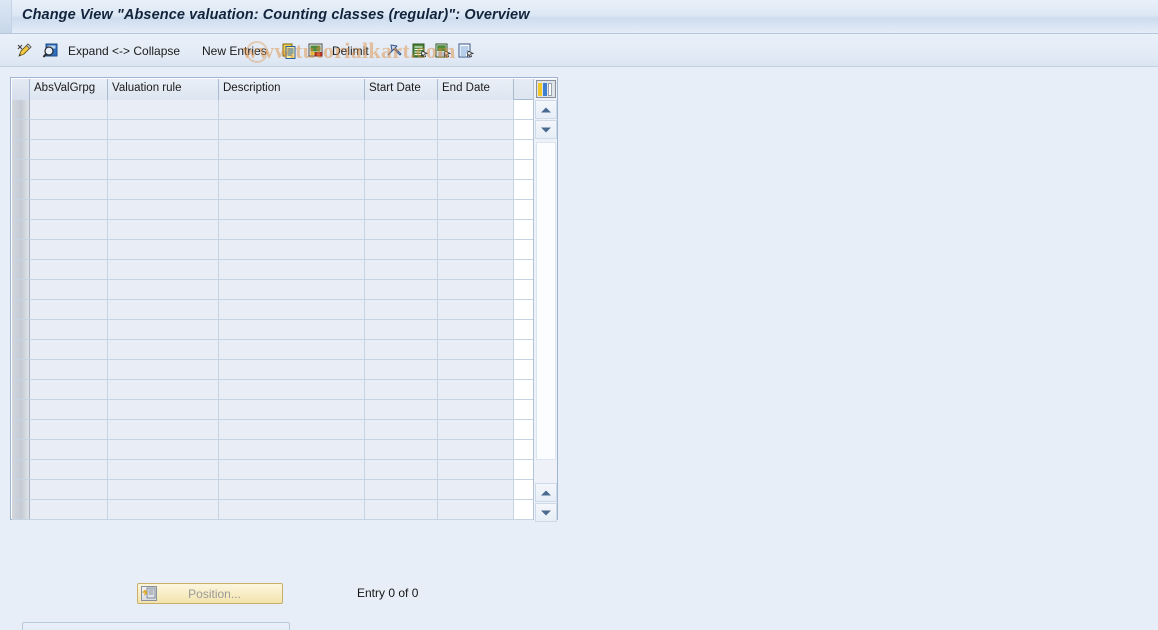  What do you see at coordinates (476, 89) in the screenshot?
I see `column-header-end_date: End Date` at bounding box center [476, 89].